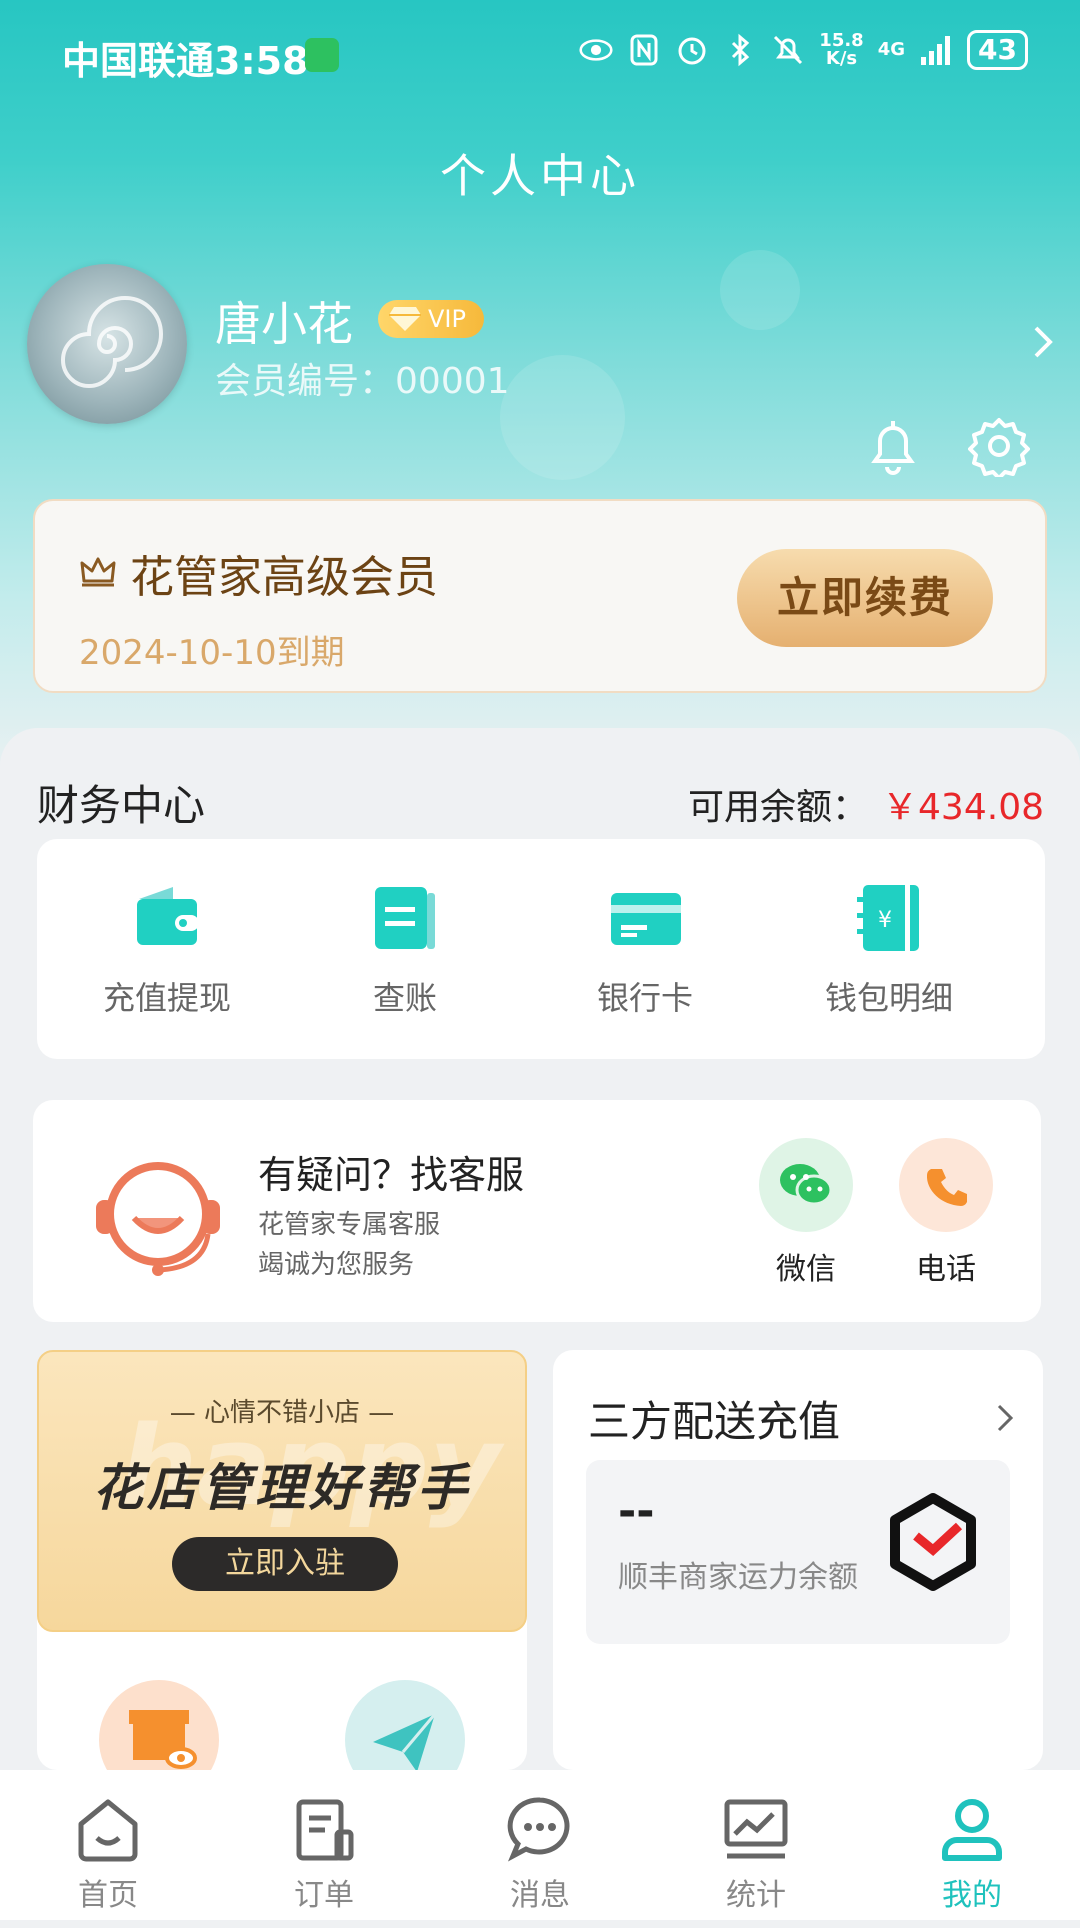  What do you see at coordinates (540, 55) in the screenshot?
I see `status-bar: 中国联通3:58 15.8 K/s 4G 43` at bounding box center [540, 55].